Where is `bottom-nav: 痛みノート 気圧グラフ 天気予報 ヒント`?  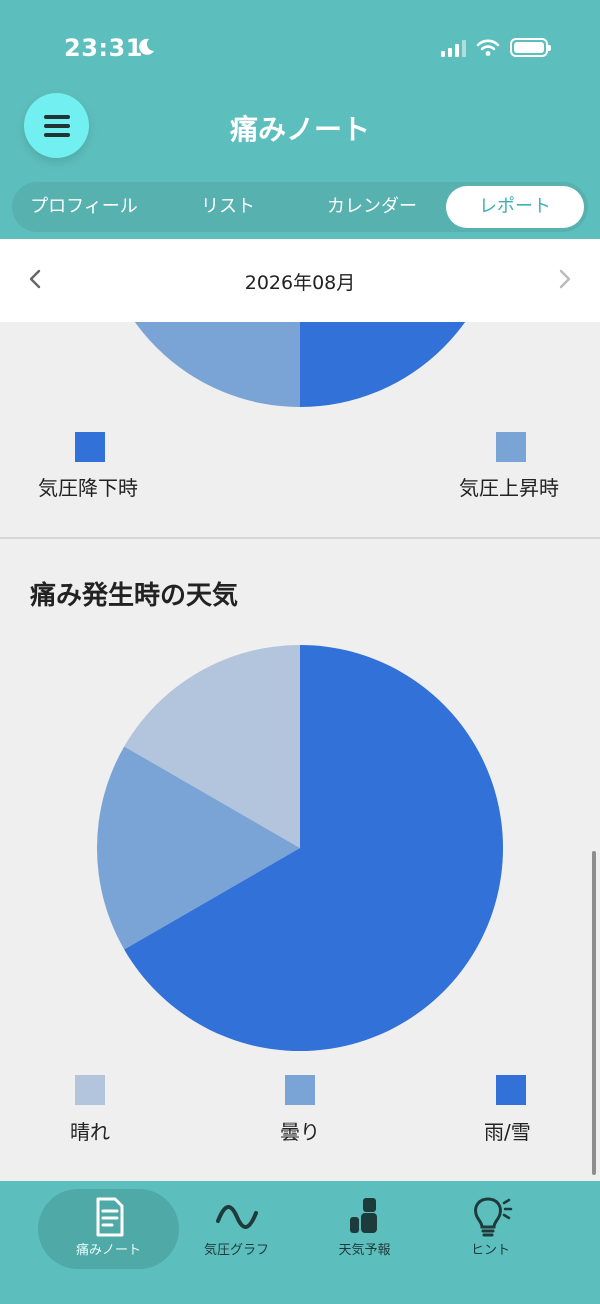
bottom-nav: 痛みノート 気圧グラフ 天気予報 ヒント is located at coordinates (300, 1242).